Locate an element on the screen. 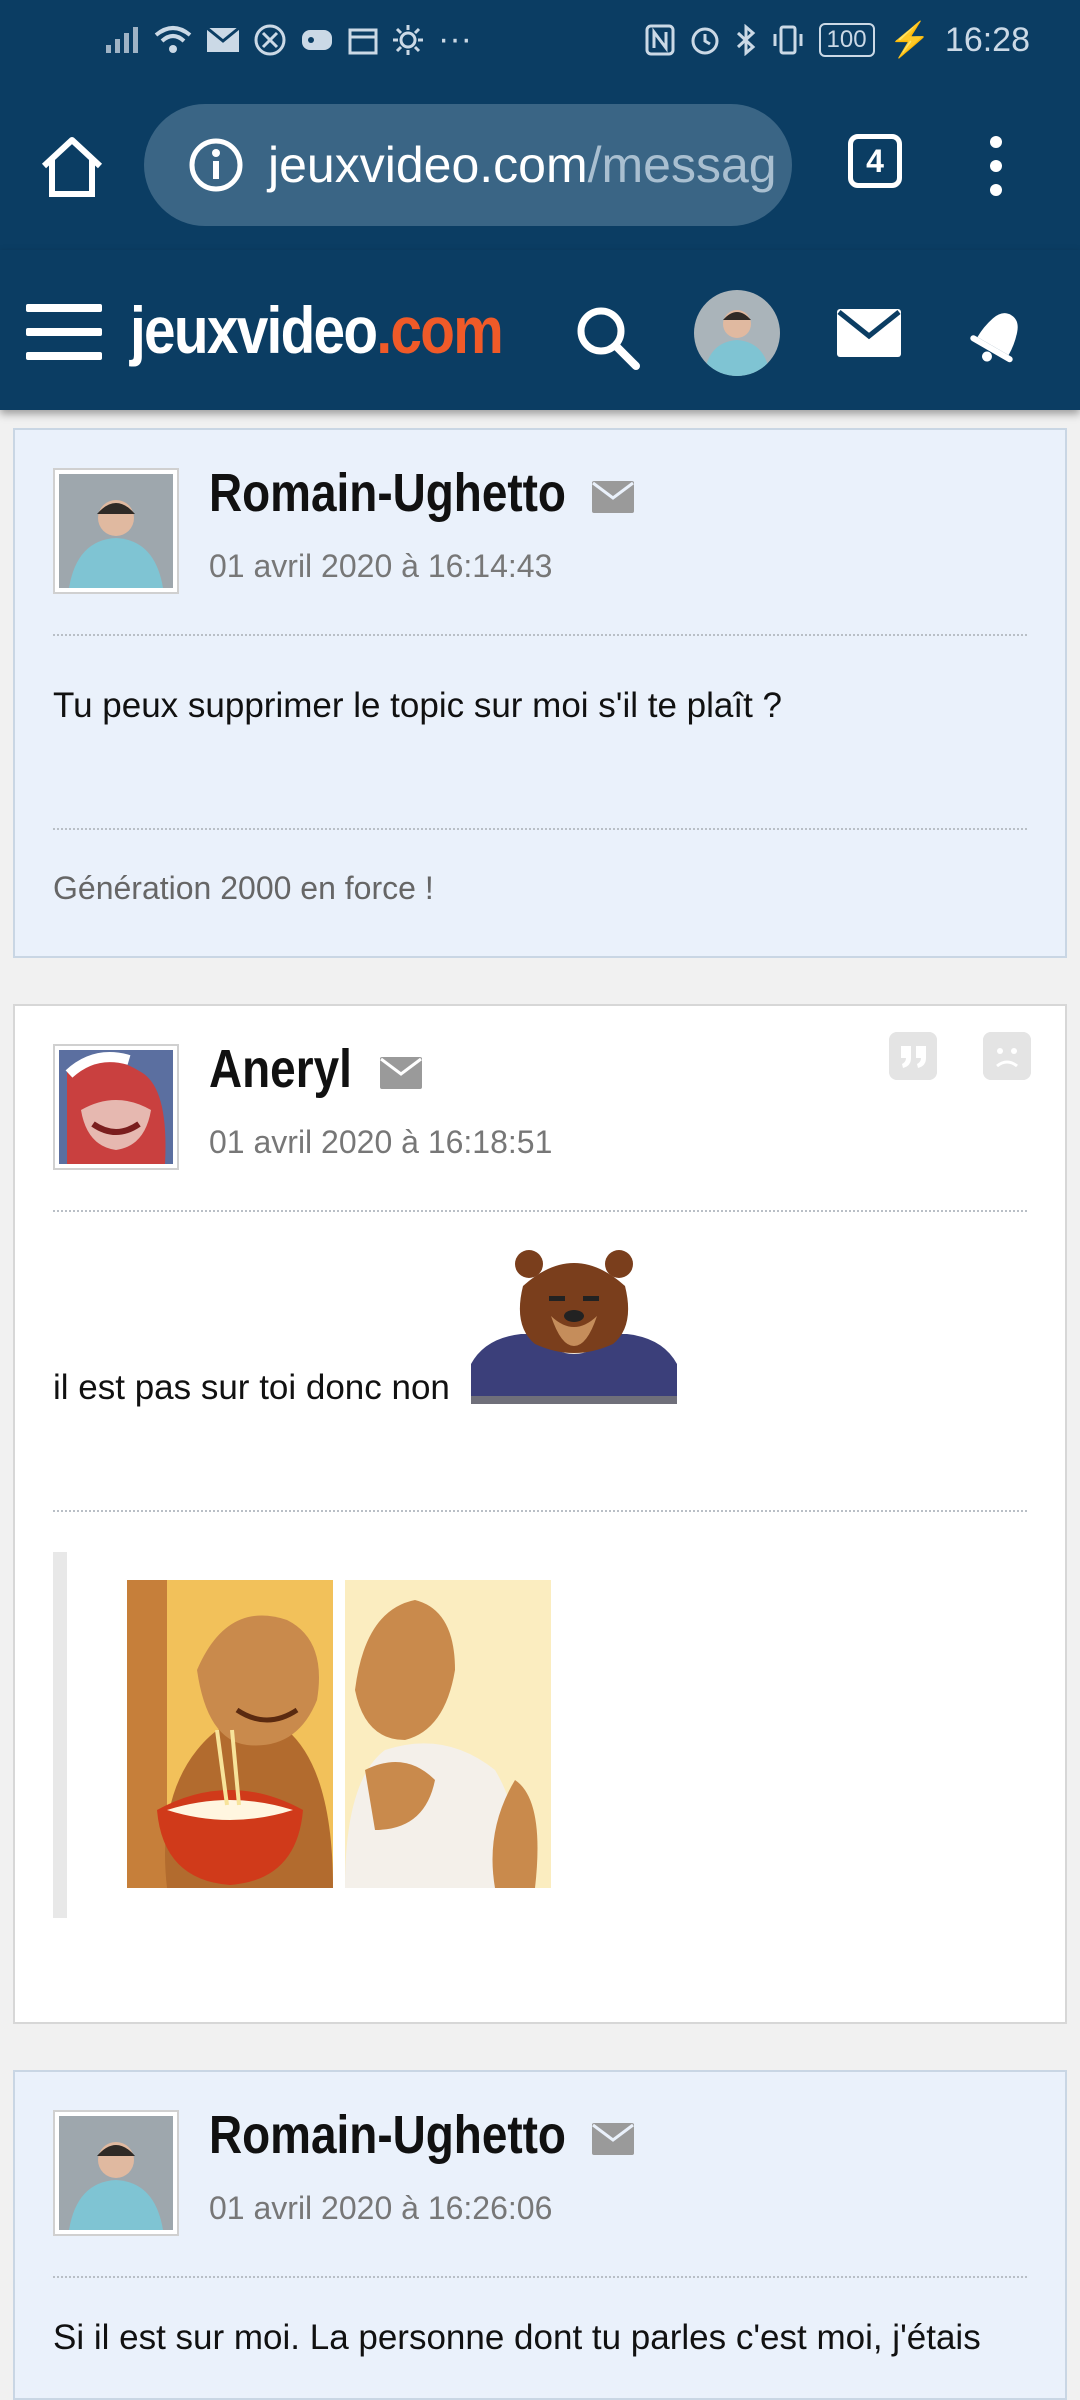 This screenshot has width=1080, height=2400. status-left-icons: ··· is located at coordinates (288, 39).